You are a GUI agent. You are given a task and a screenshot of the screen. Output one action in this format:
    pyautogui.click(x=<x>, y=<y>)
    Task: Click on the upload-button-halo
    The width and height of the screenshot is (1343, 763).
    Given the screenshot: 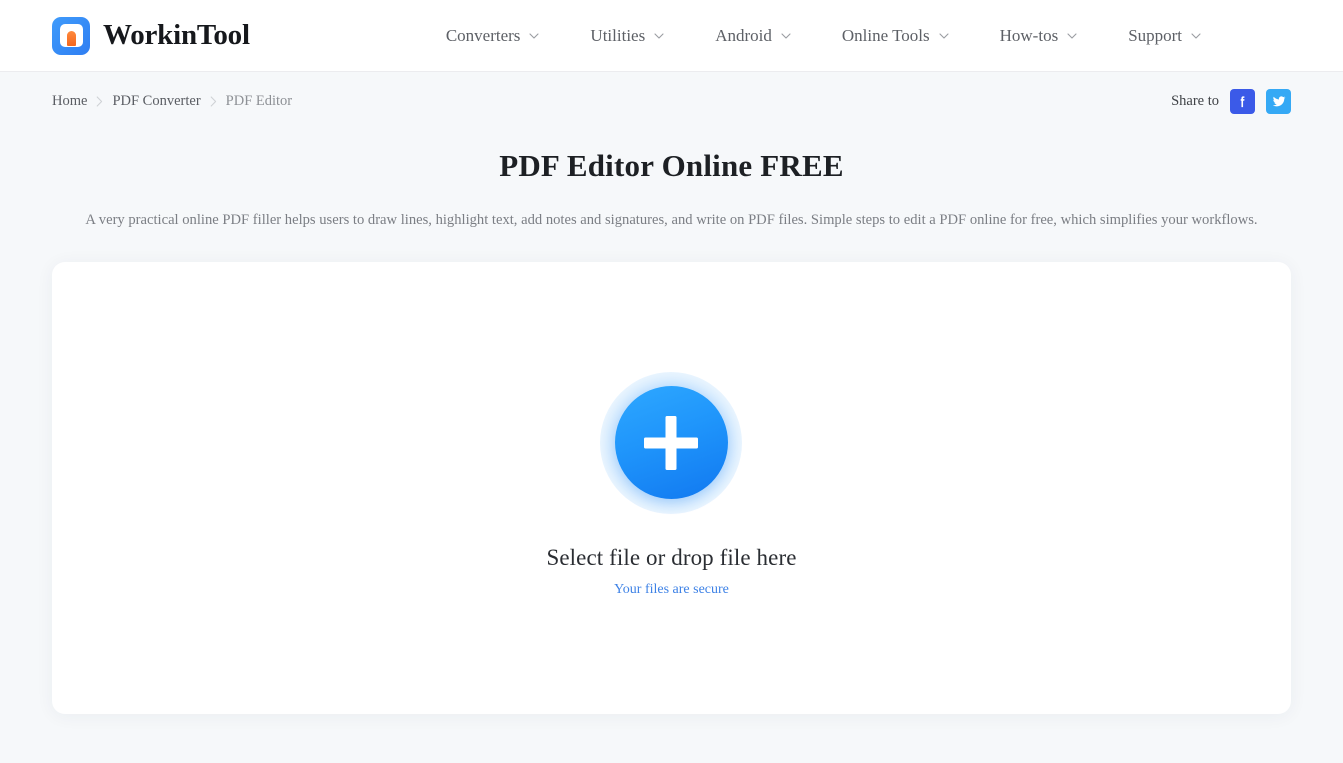 What is the action you would take?
    pyautogui.click(x=671, y=442)
    